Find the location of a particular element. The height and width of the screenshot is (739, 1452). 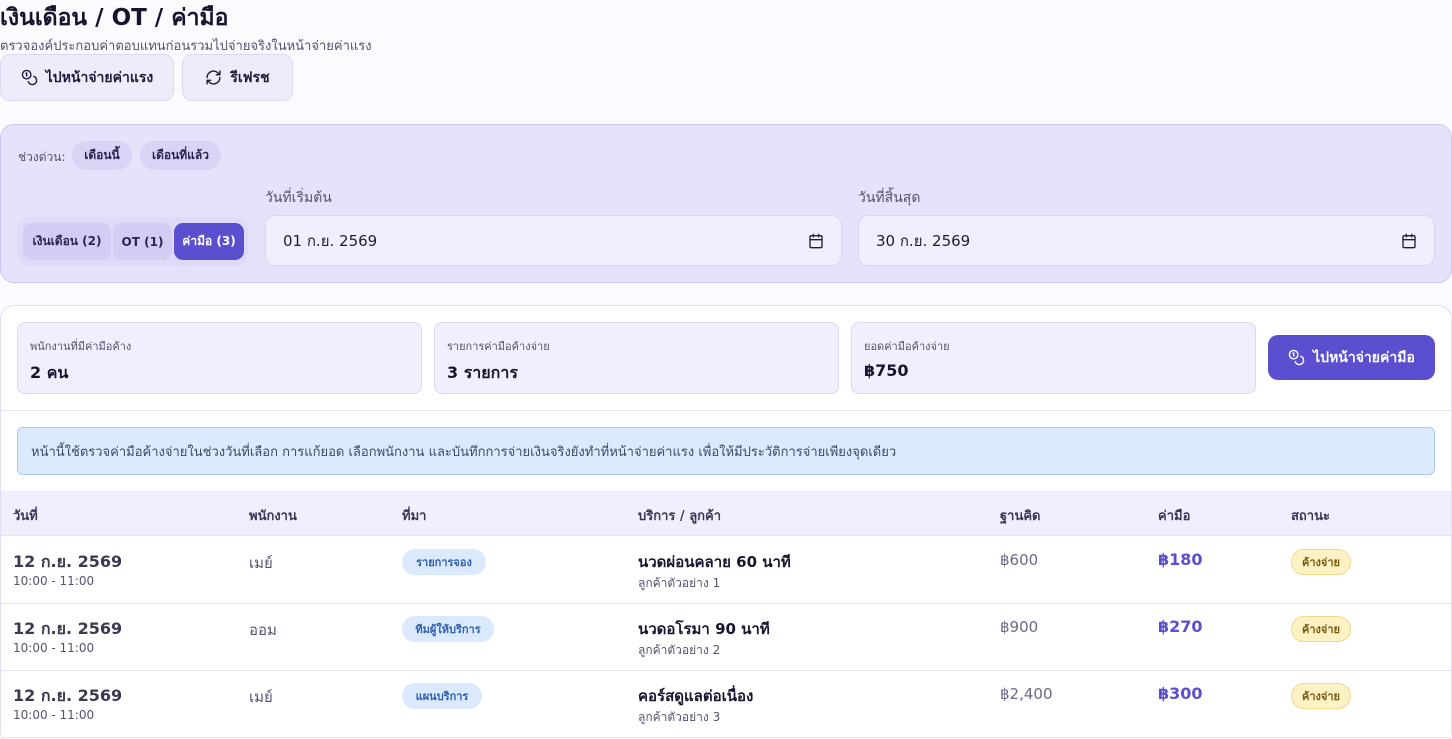

table-header is located at coordinates (726, 513).